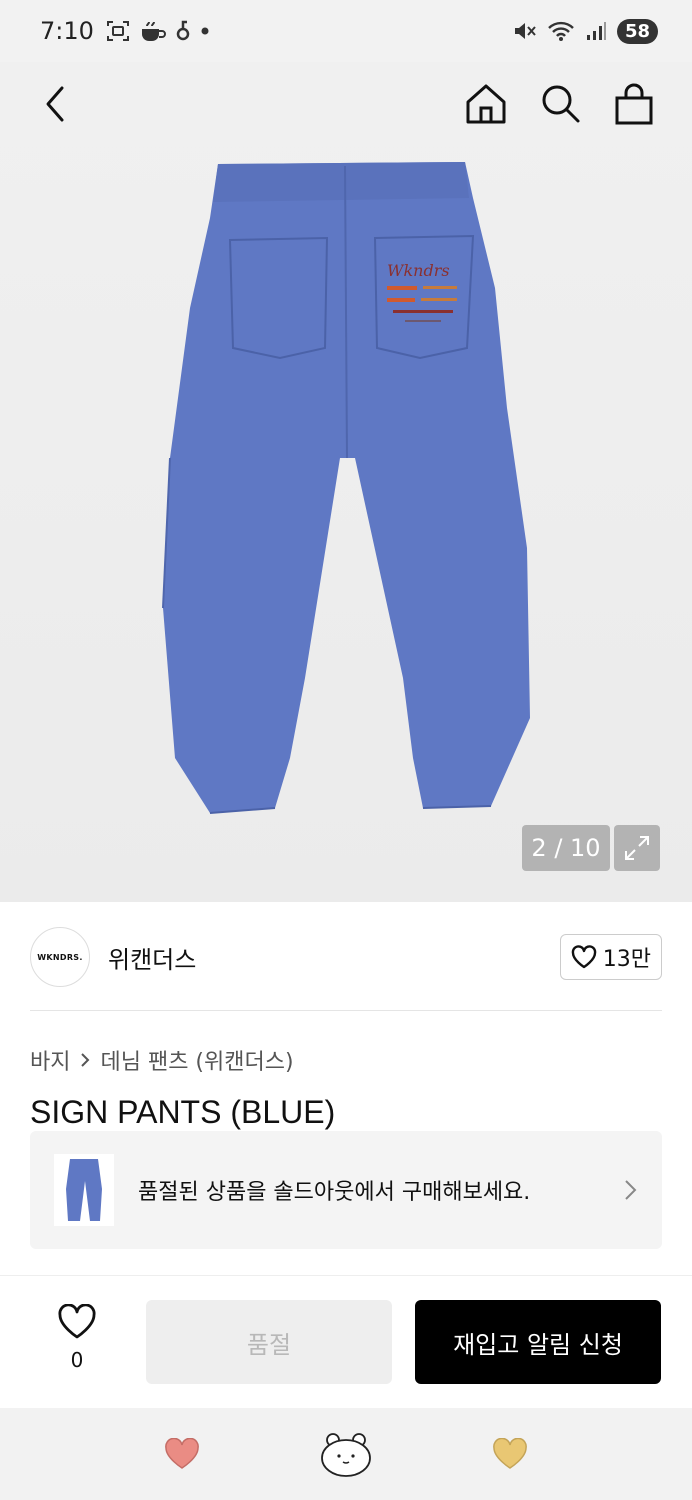 This screenshot has height=1500, width=692. What do you see at coordinates (560, 104) in the screenshot?
I see `search-icon` at bounding box center [560, 104].